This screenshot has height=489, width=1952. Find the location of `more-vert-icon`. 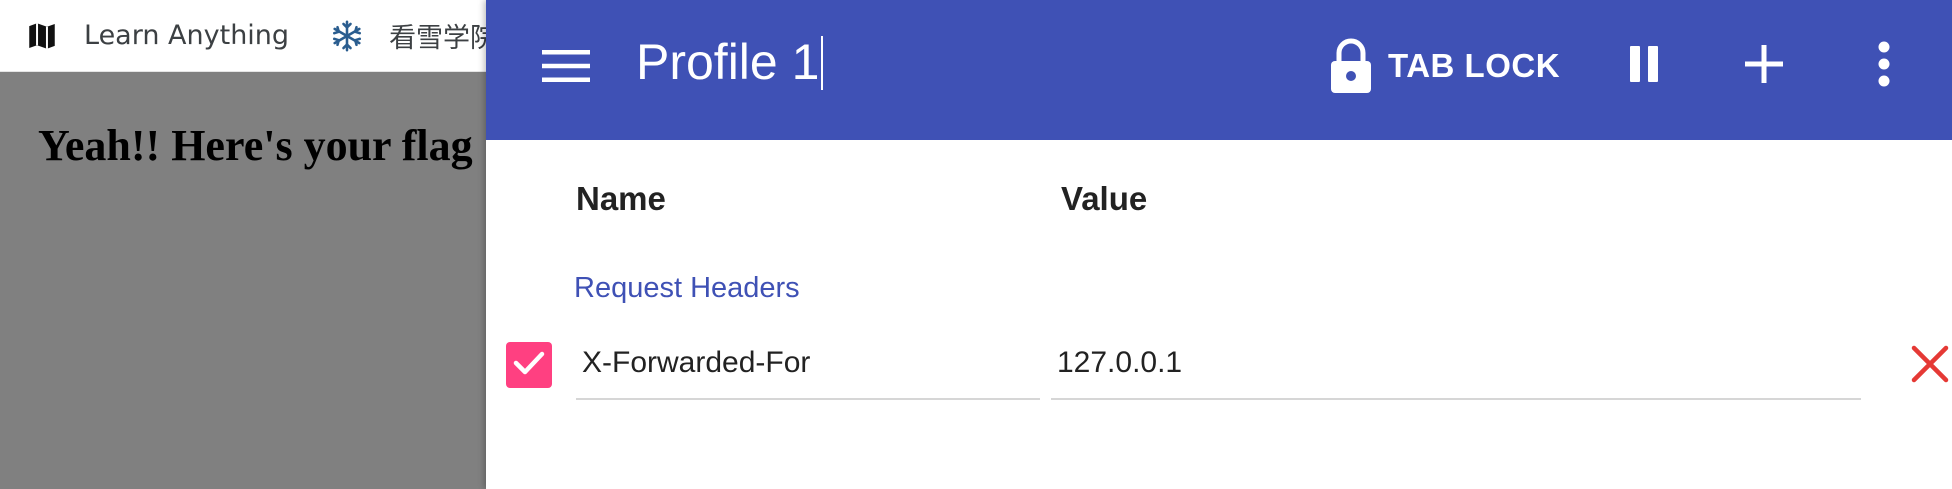

more-vert-icon is located at coordinates (1884, 66).